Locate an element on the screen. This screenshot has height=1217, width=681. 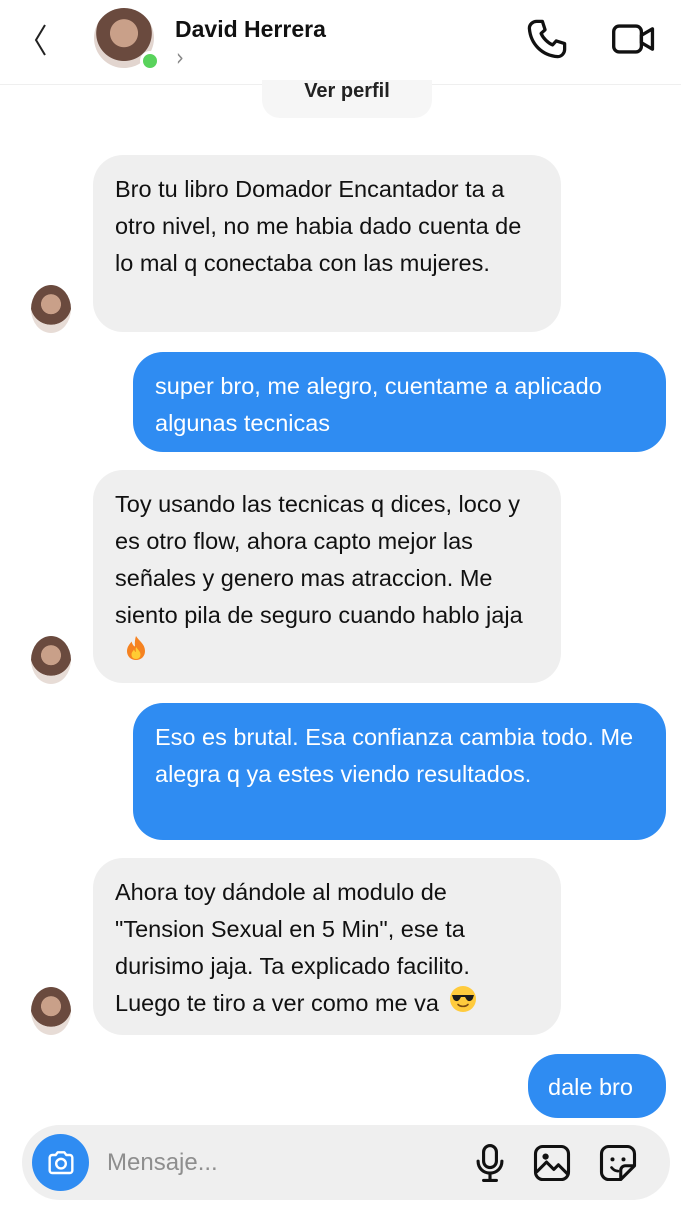
microphone-icon is located at coordinates (490, 1163).